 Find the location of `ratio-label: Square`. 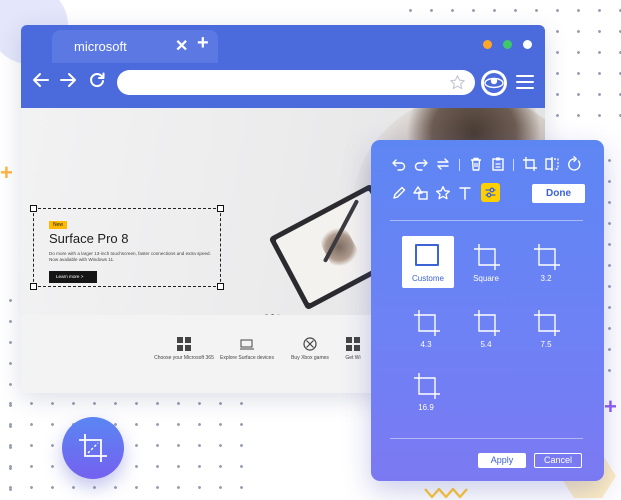

ratio-label: Square is located at coordinates (486, 278).